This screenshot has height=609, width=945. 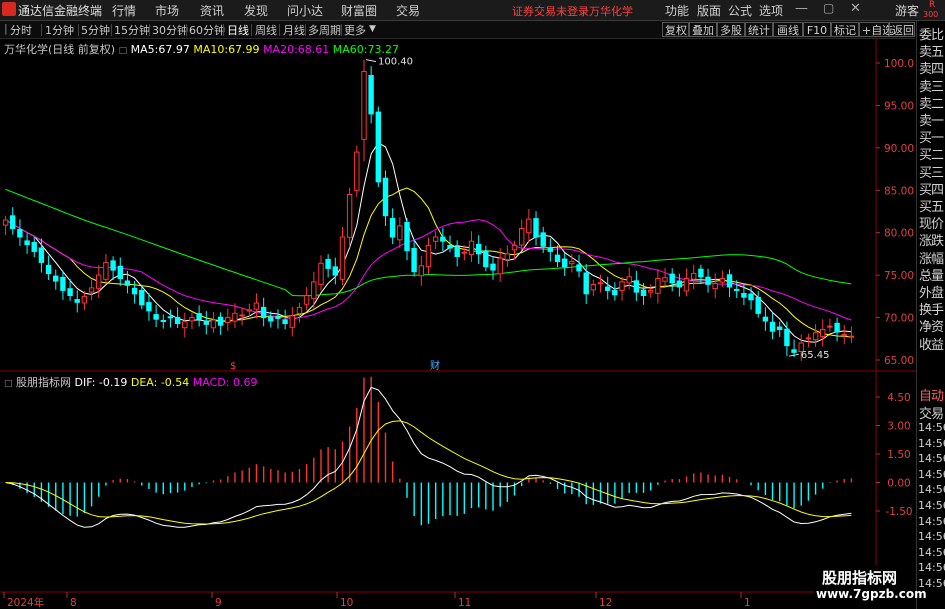 I want to click on collapse-icon-macd: □, so click(x=8, y=384).